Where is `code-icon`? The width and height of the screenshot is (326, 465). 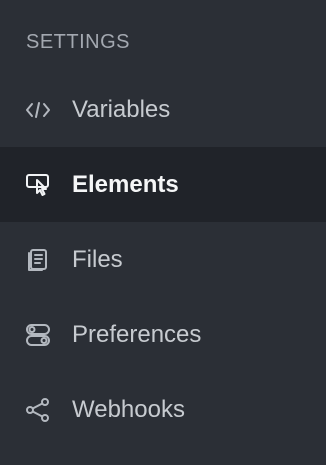 code-icon is located at coordinates (38, 110).